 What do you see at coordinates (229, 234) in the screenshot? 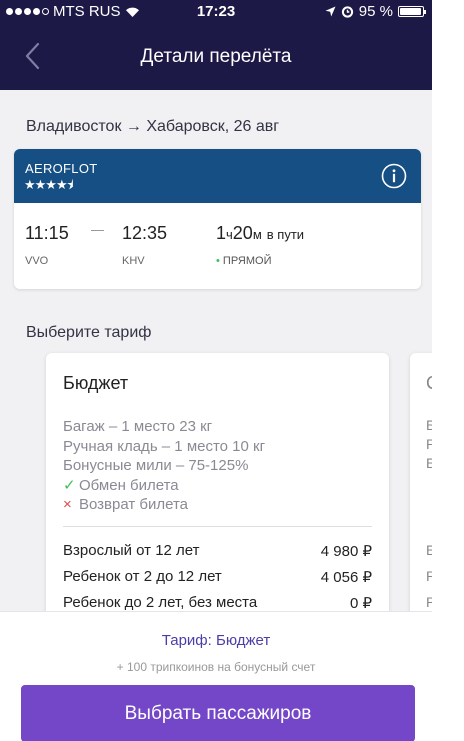
I see `duration-hours-unit: ч` at bounding box center [229, 234].